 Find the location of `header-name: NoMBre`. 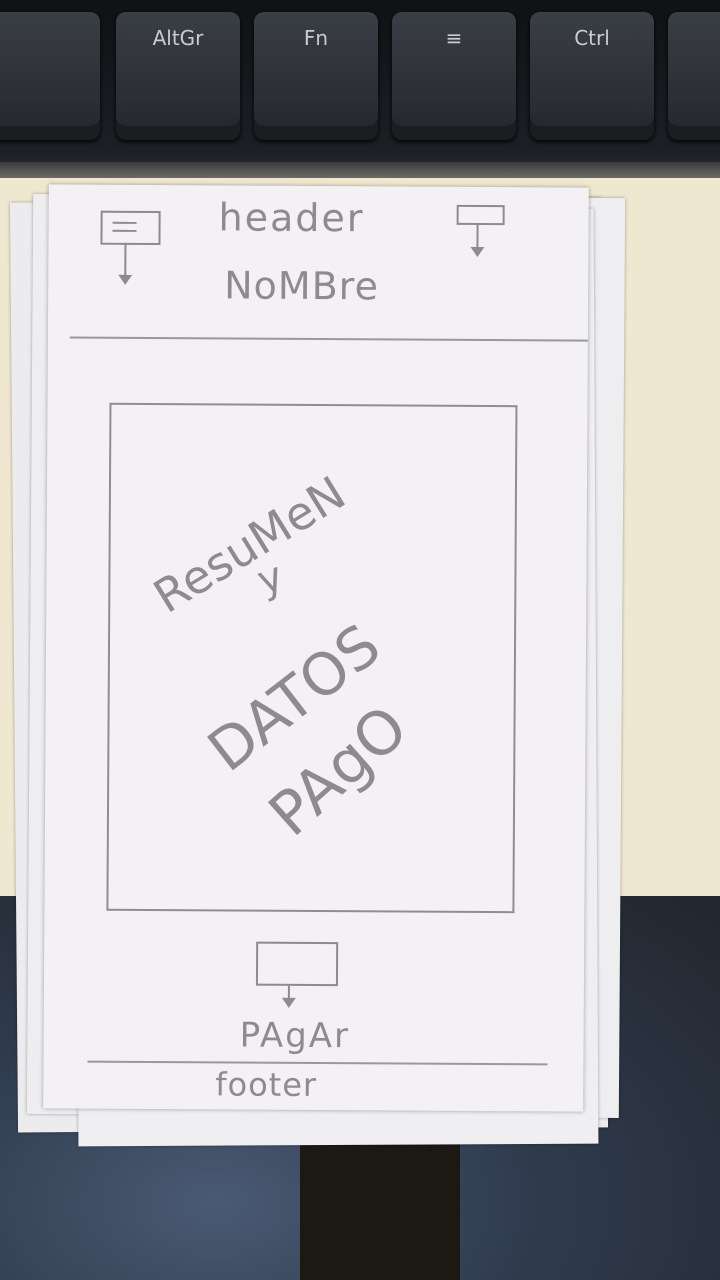

header-name: NoMBre is located at coordinates (302, 286).